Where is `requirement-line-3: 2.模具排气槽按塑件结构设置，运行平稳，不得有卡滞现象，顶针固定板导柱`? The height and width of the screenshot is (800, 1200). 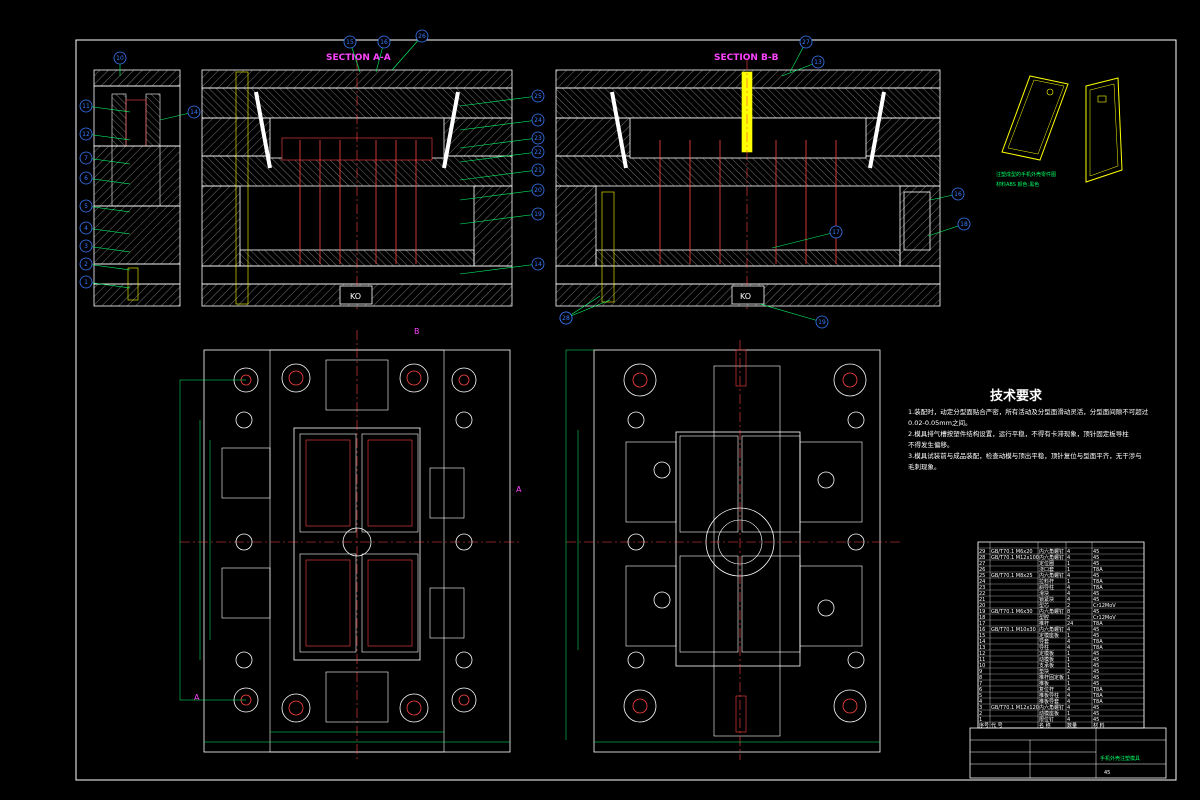 requirement-line-3: 2.模具排气槽按塑件结构设置，运行平稳，不得有卡滞现象，顶针固定板导柱 is located at coordinates (1018, 433).